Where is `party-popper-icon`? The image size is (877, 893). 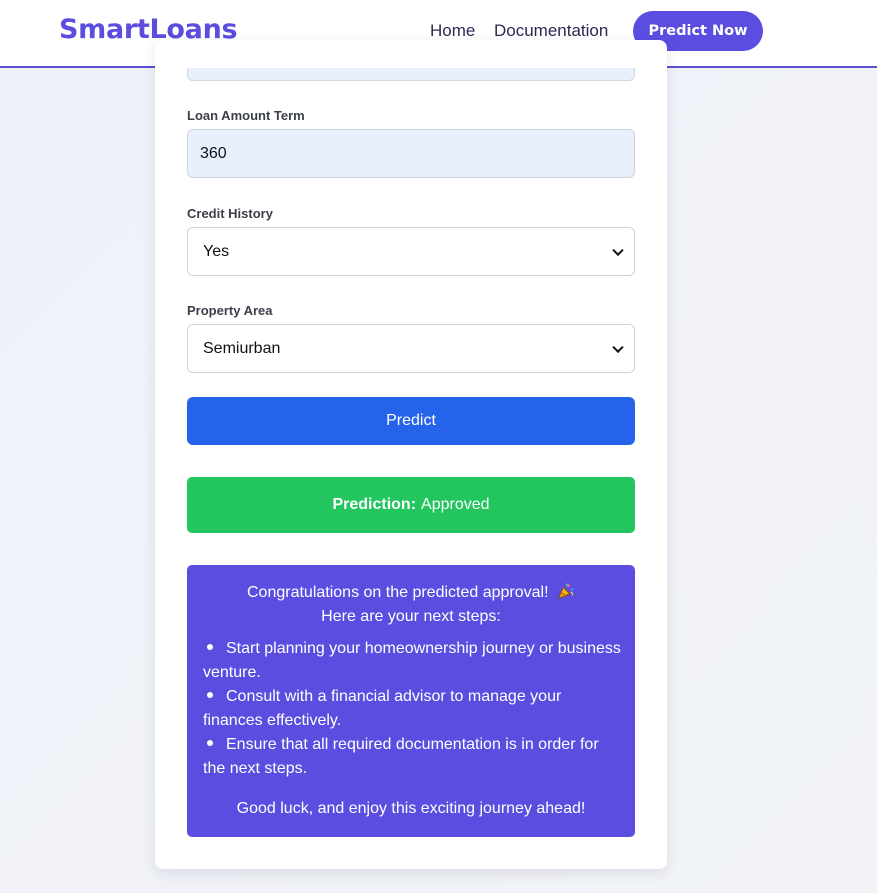 party-popper-icon is located at coordinates (566, 591).